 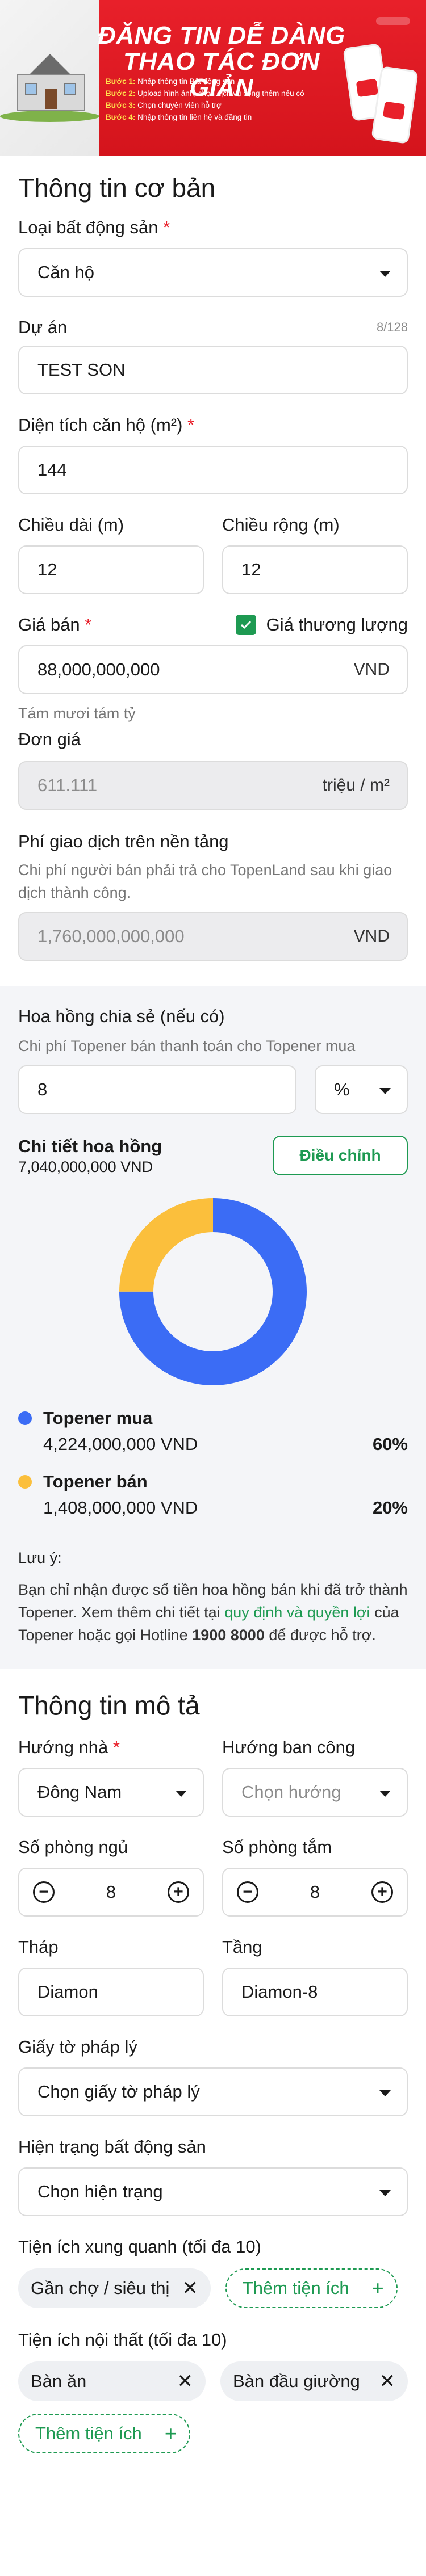 I want to click on legal-label: Giấy tờ pháp lý, so click(x=77, y=2047).